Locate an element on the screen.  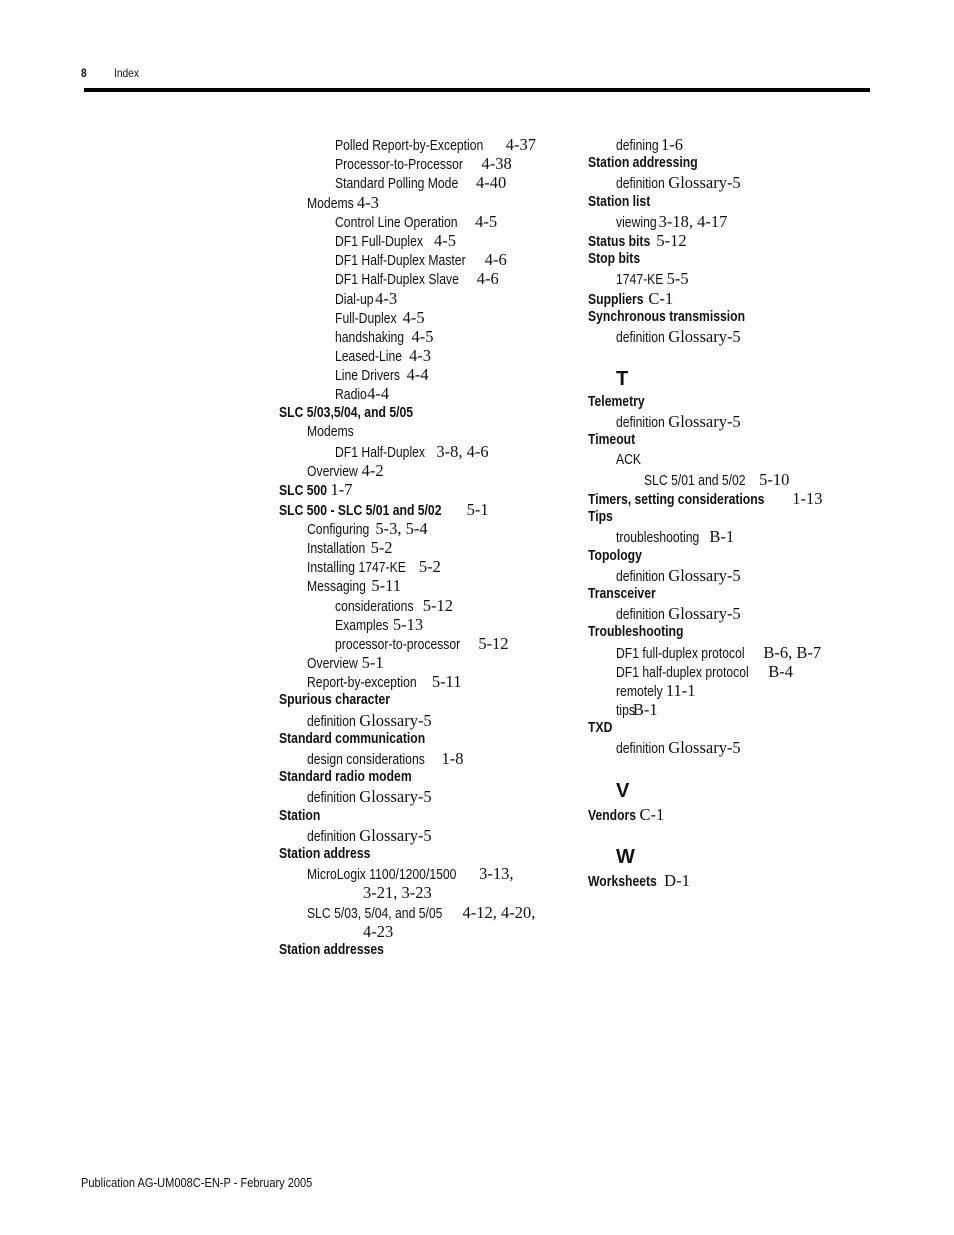
index-term: SLC 500 - SLC 5/01 and 5/02 is located at coordinates (360, 510).